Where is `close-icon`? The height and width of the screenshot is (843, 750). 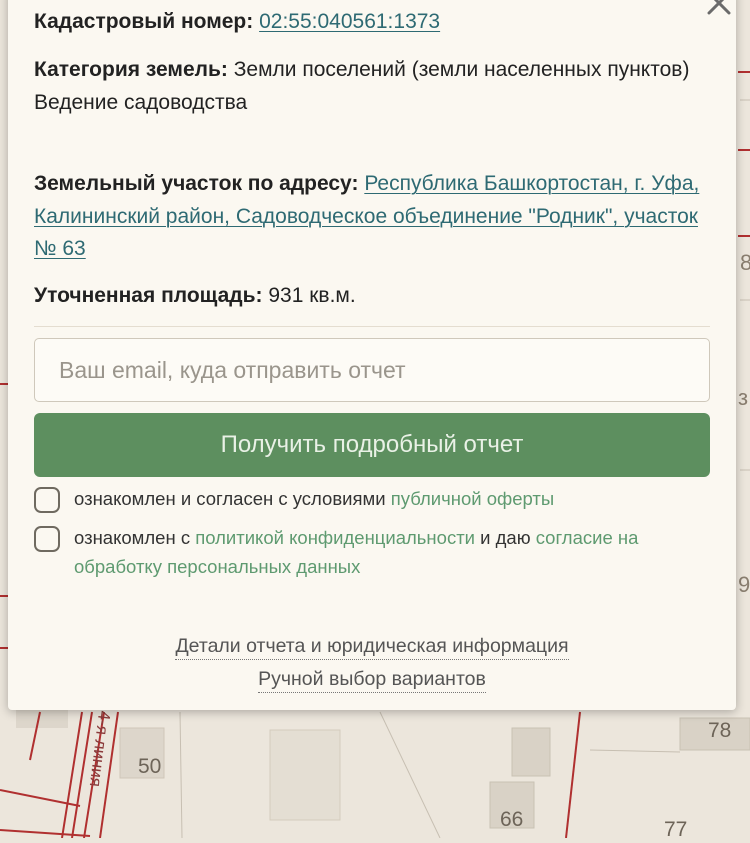 close-icon is located at coordinates (719, 7).